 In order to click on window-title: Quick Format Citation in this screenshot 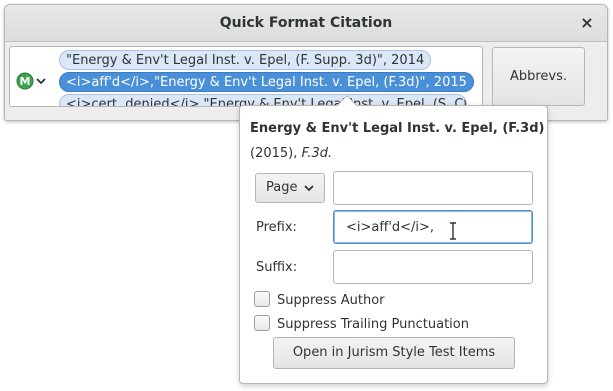, I will do `click(306, 23)`.